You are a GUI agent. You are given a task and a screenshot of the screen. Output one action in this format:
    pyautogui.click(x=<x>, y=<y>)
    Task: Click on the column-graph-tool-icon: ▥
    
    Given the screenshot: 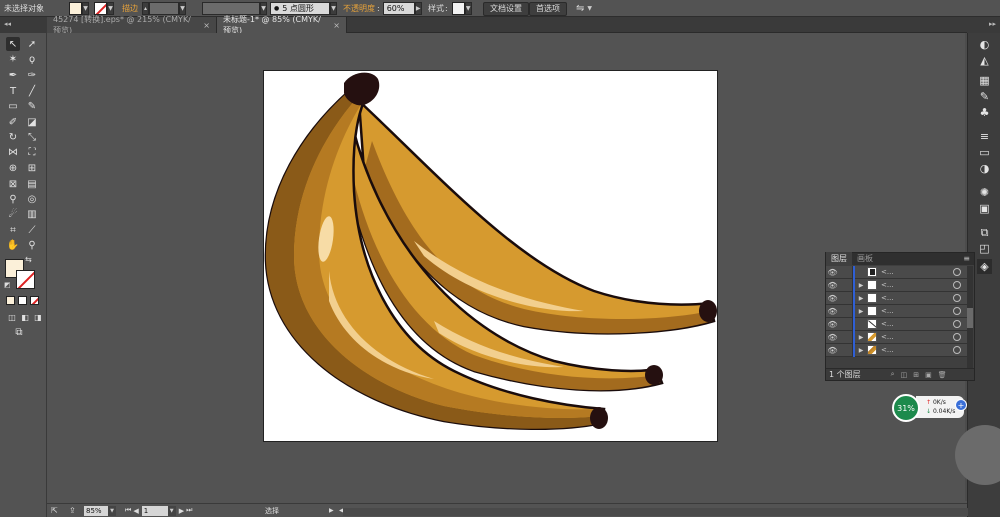 What is the action you would take?
    pyautogui.click(x=32, y=214)
    